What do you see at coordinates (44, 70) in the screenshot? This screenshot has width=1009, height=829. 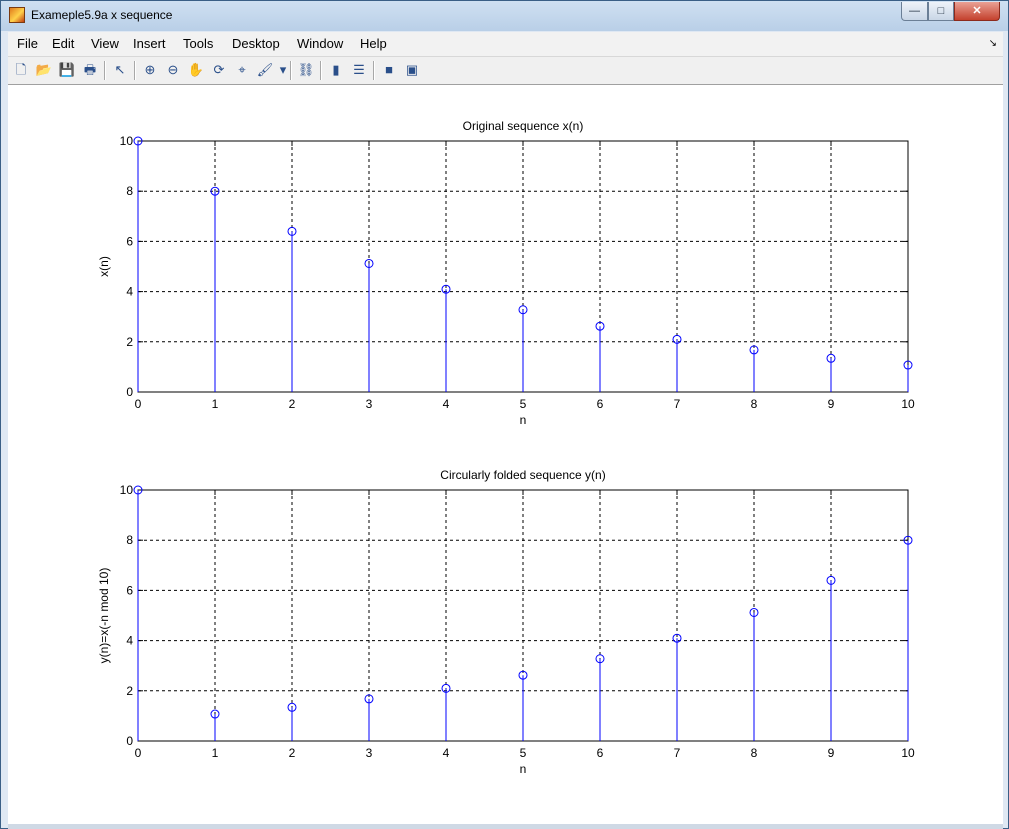 I see `open-file-icon: 📂` at bounding box center [44, 70].